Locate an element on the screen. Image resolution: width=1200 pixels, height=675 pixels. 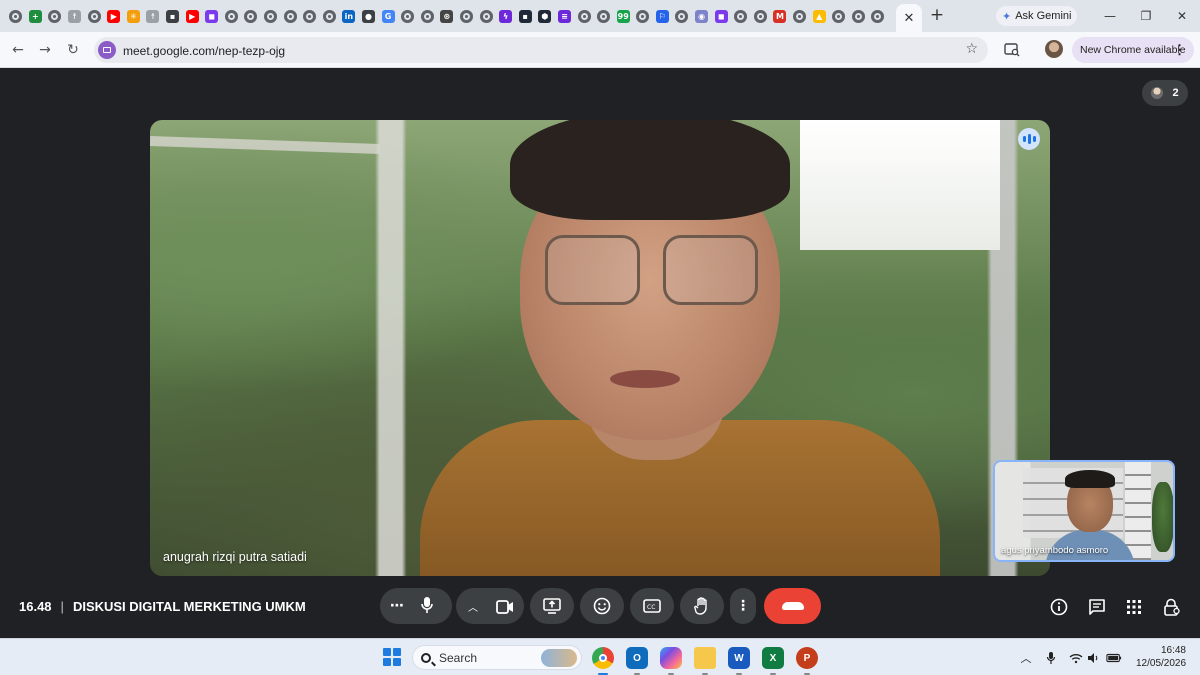
active-tab: ✕ is located at coordinates (909, 18).